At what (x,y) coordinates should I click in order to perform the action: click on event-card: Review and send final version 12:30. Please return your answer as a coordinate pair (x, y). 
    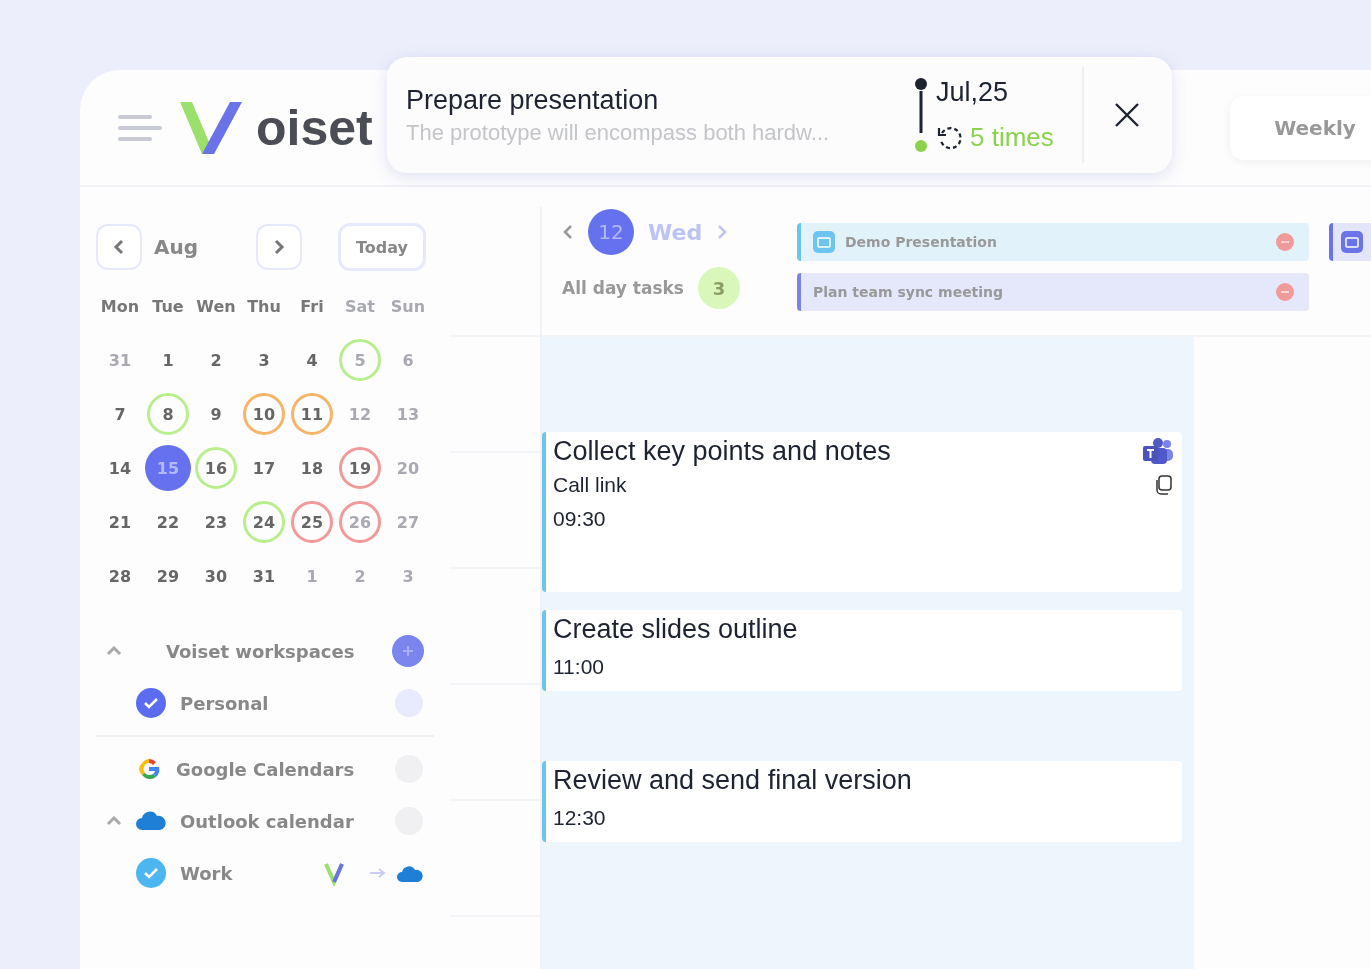
    Looking at the image, I should click on (862, 801).